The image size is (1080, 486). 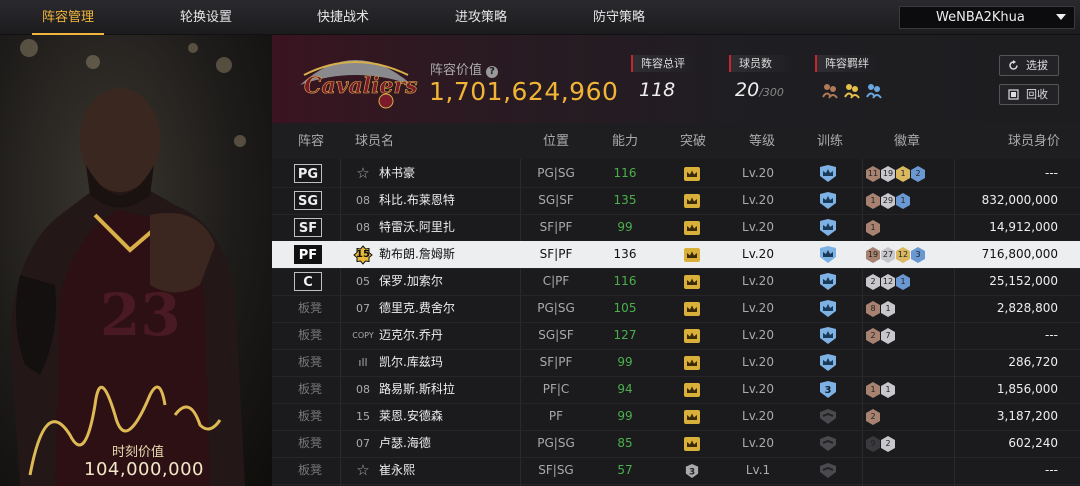 I want to click on player-name: 勒布朗.詹姆斯, so click(x=417, y=254).